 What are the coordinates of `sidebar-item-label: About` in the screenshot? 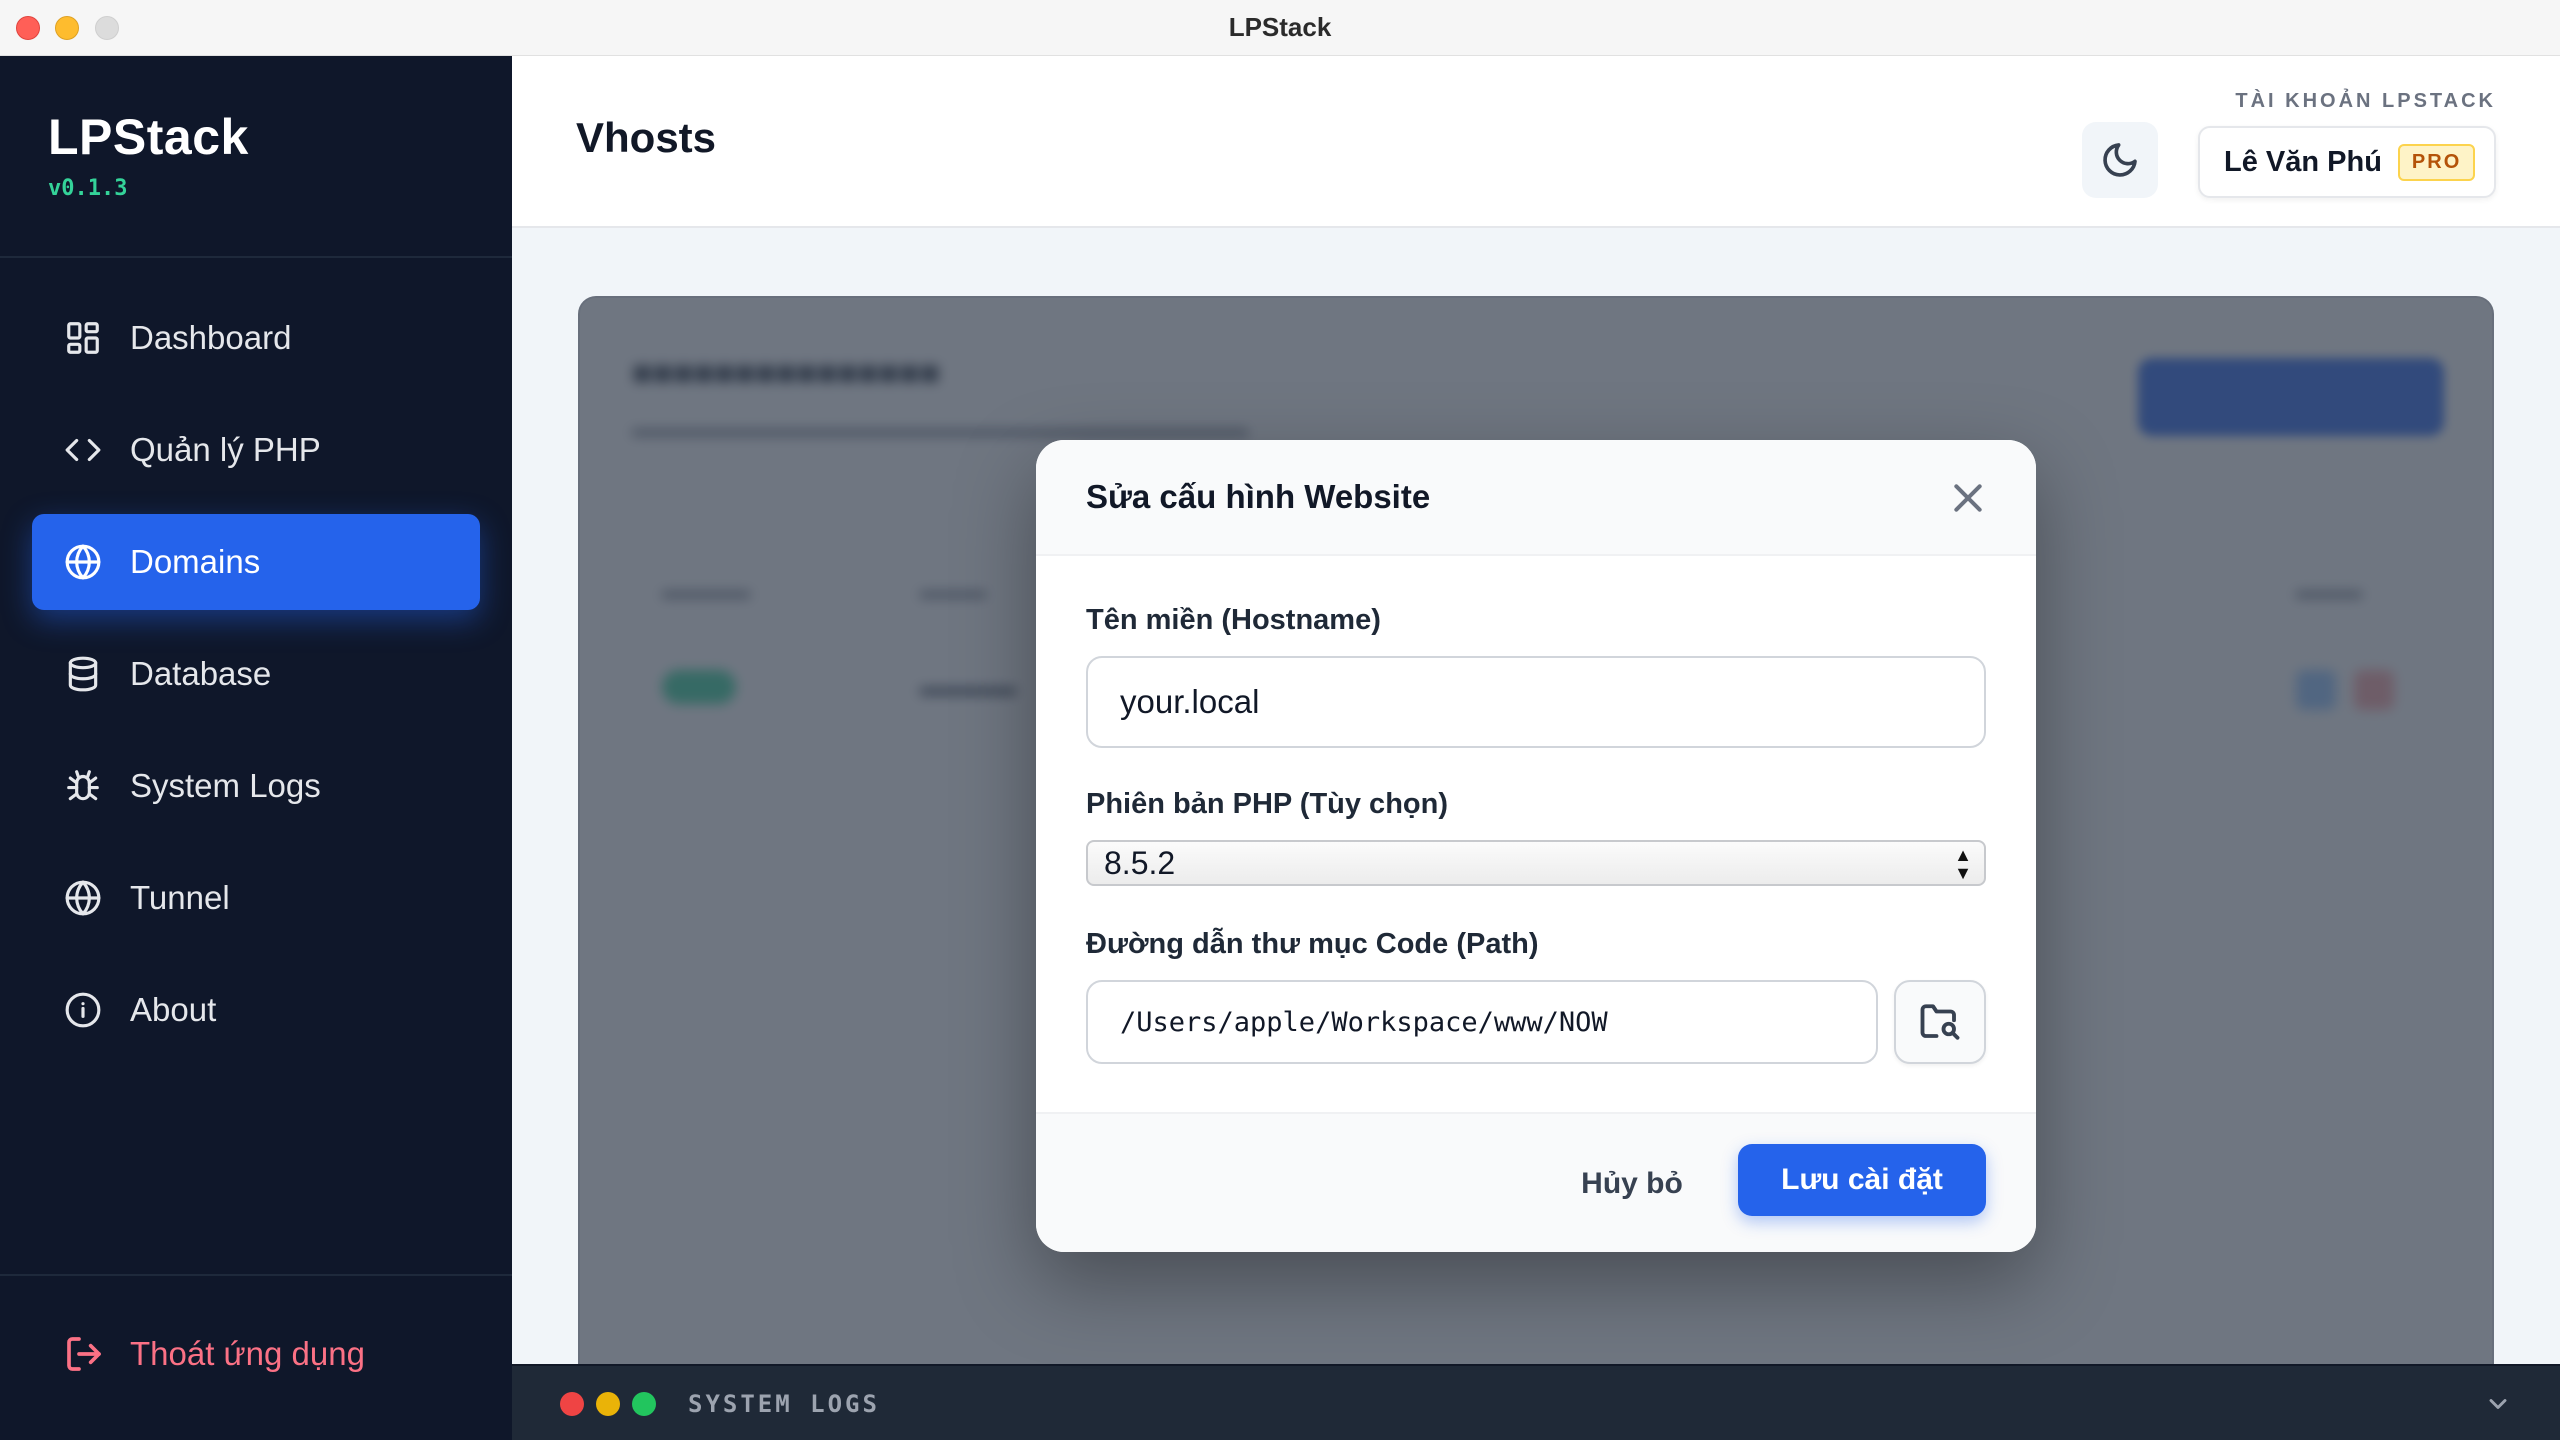 It's located at (173, 1009).